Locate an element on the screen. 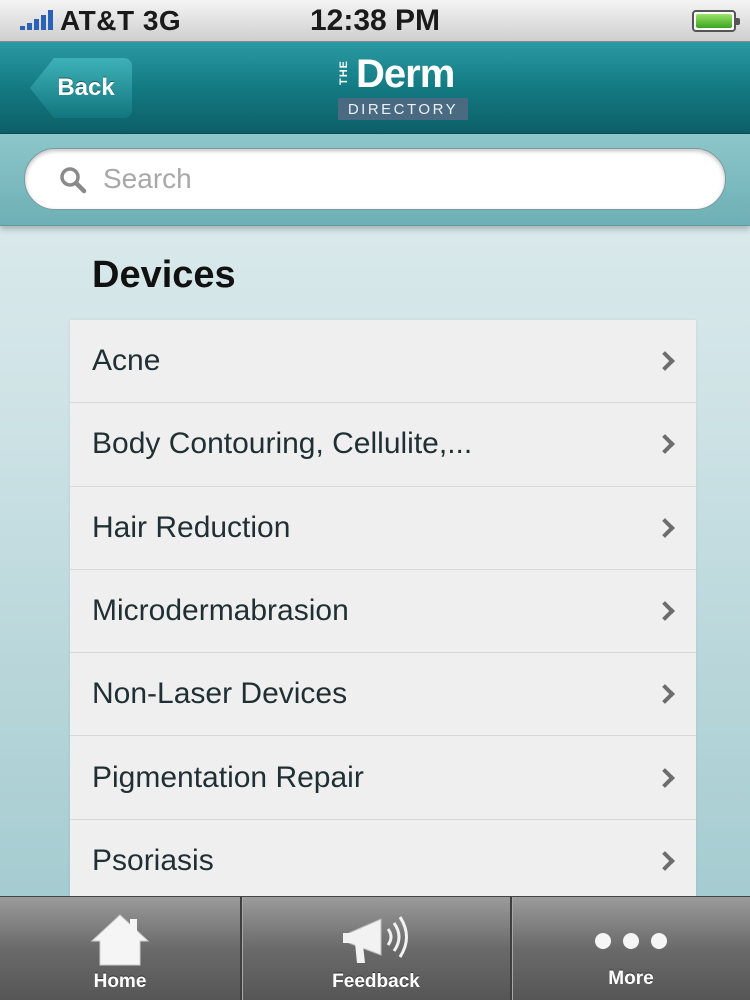  search-input is located at coordinates (403, 179).